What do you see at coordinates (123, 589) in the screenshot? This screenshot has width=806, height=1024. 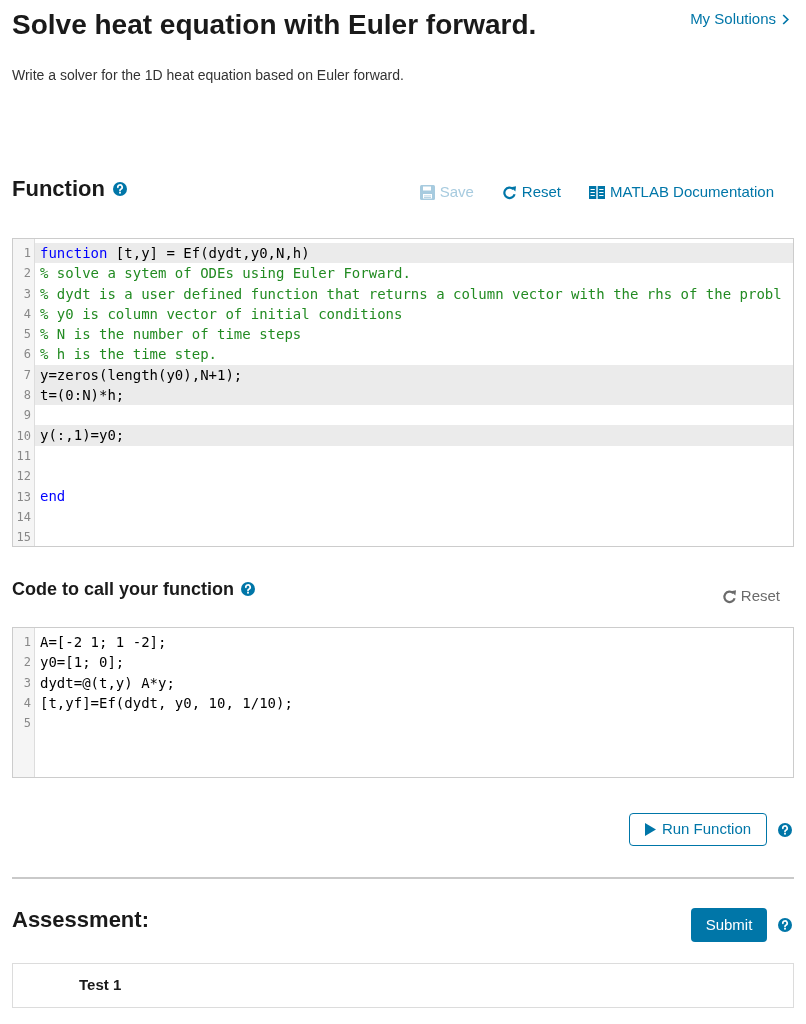 I see `section-heading: Code to call your function` at bounding box center [123, 589].